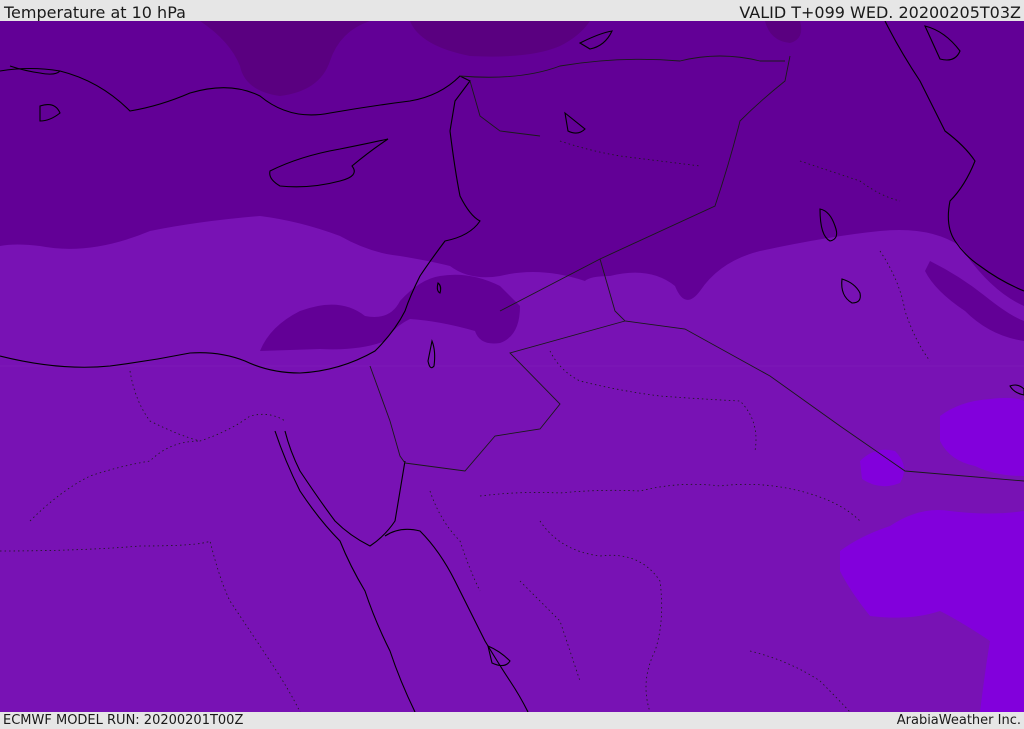 This screenshot has height=729, width=1024. I want to click on model-run-label: ECMWF MODEL RUN: 20200201T00Z, so click(123, 720).